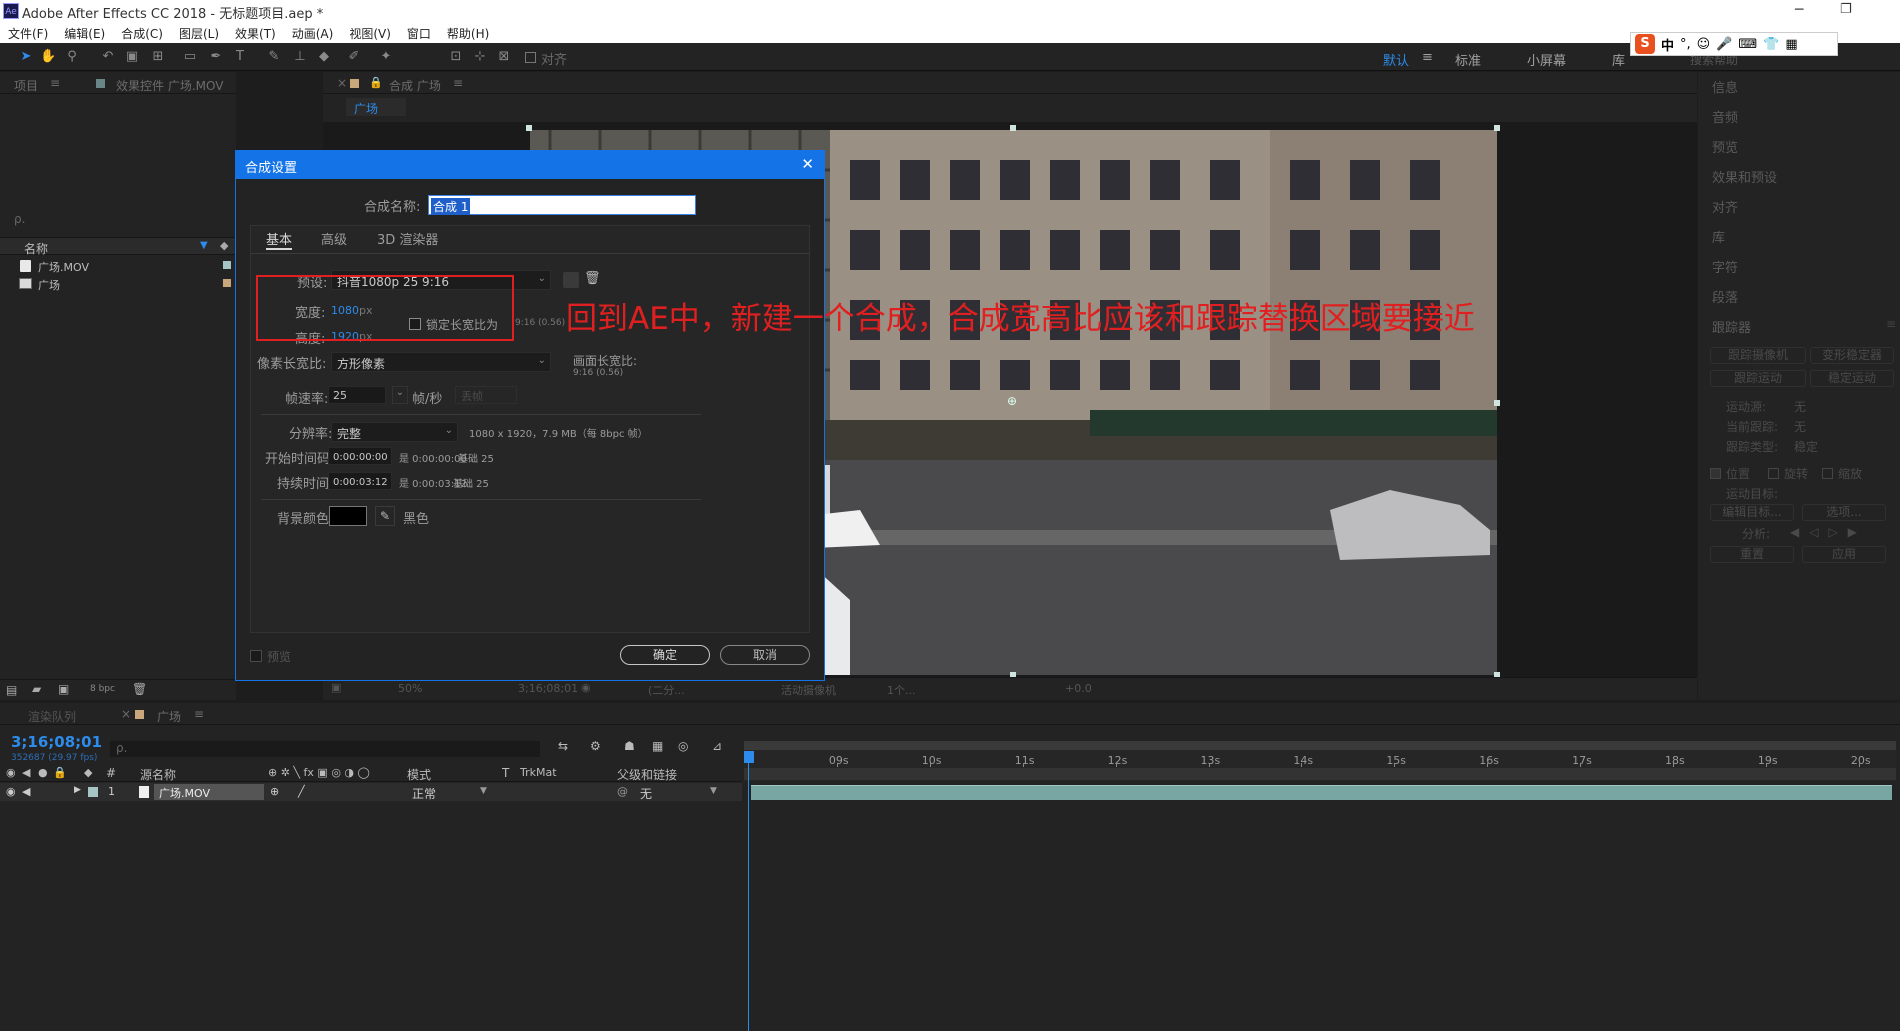 This screenshot has height=1031, width=1900. What do you see at coordinates (483, 791) in the screenshot?
I see `layer-mode-chevron-icon: ▼` at bounding box center [483, 791].